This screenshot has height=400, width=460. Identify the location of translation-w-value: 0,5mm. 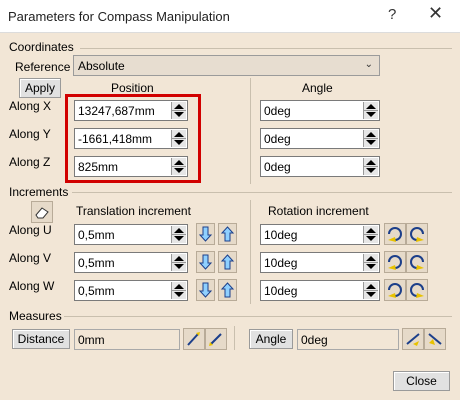
(96, 291).